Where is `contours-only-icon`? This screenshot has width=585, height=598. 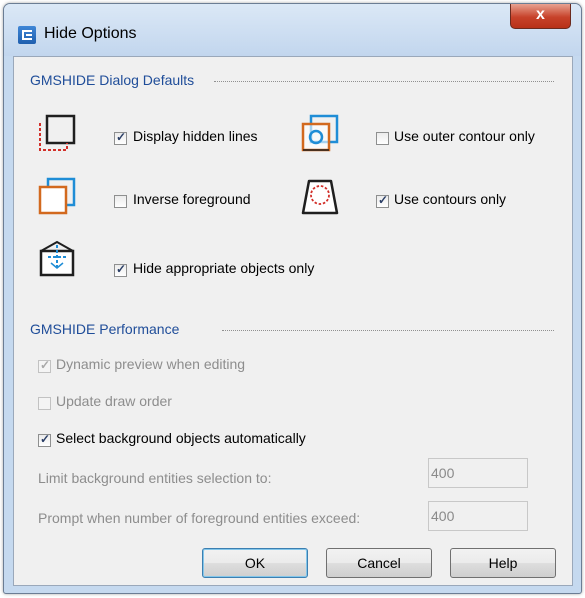
contours-only-icon is located at coordinates (320, 197).